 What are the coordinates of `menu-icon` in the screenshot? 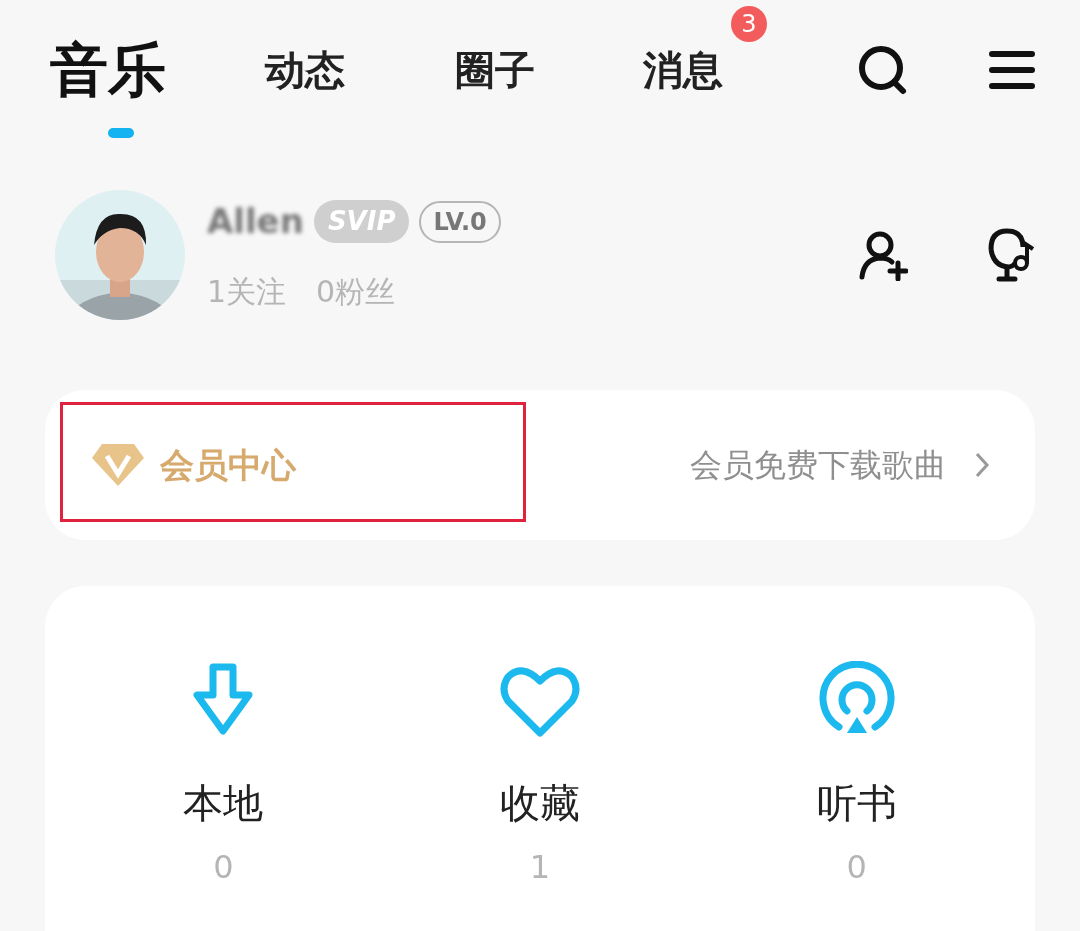 It's located at (1012, 70).